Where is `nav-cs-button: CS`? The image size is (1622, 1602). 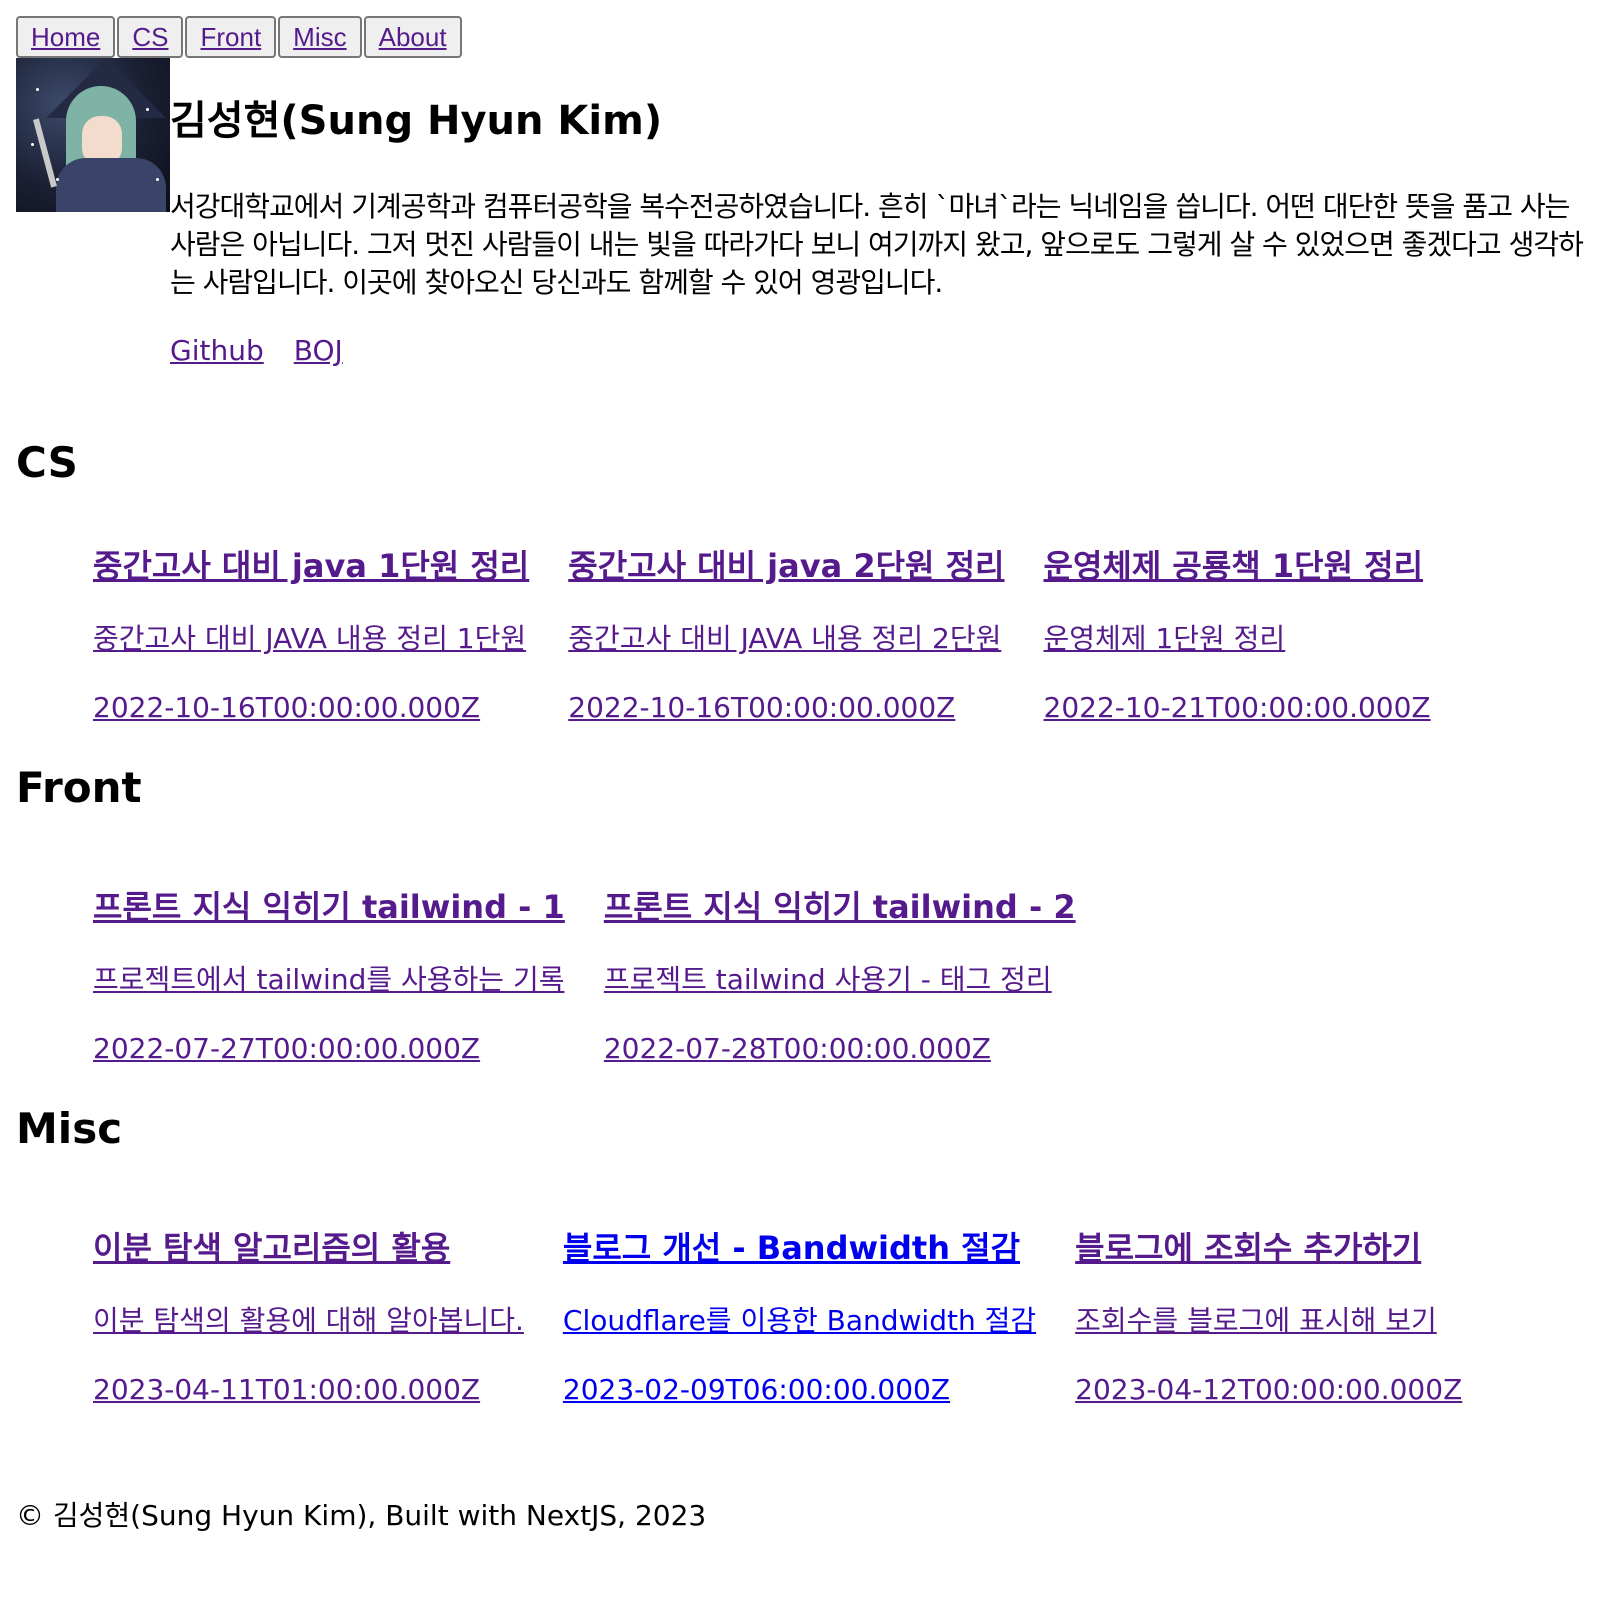 nav-cs-button: CS is located at coordinates (150, 37).